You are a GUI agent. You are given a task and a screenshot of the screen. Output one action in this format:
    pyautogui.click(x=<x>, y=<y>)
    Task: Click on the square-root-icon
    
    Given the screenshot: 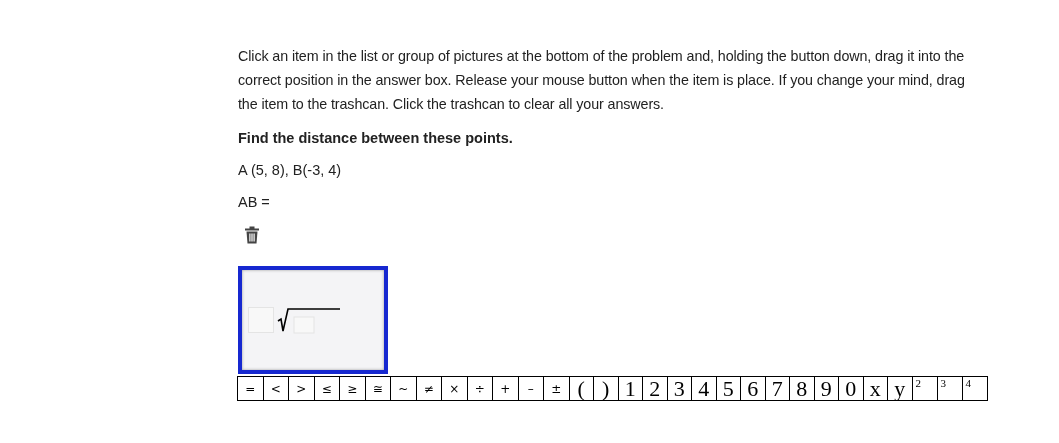 What is the action you would take?
    pyautogui.click(x=309, y=320)
    